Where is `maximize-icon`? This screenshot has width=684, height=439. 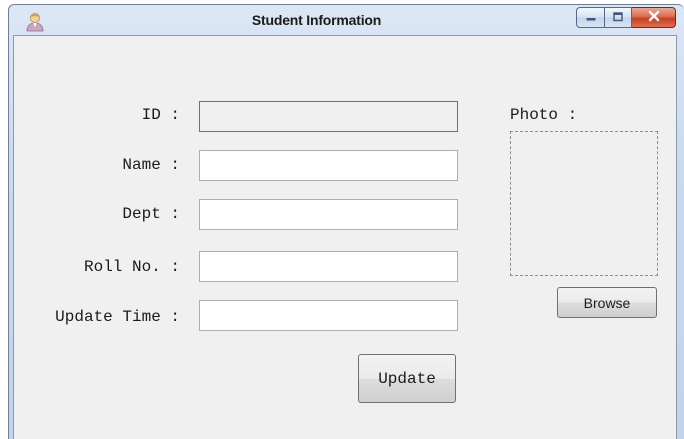 maximize-icon is located at coordinates (618, 18).